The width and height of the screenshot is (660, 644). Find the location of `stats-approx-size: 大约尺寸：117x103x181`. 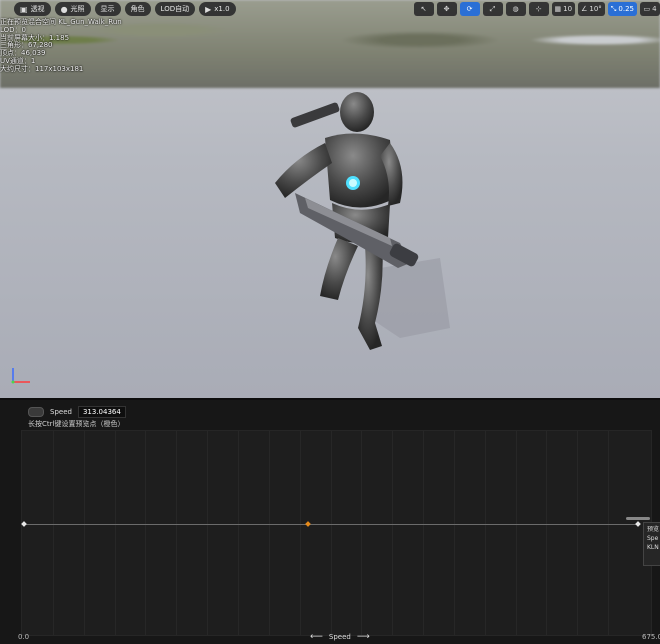

stats-approx-size: 大约尺寸：117x103x181 is located at coordinates (42, 68).